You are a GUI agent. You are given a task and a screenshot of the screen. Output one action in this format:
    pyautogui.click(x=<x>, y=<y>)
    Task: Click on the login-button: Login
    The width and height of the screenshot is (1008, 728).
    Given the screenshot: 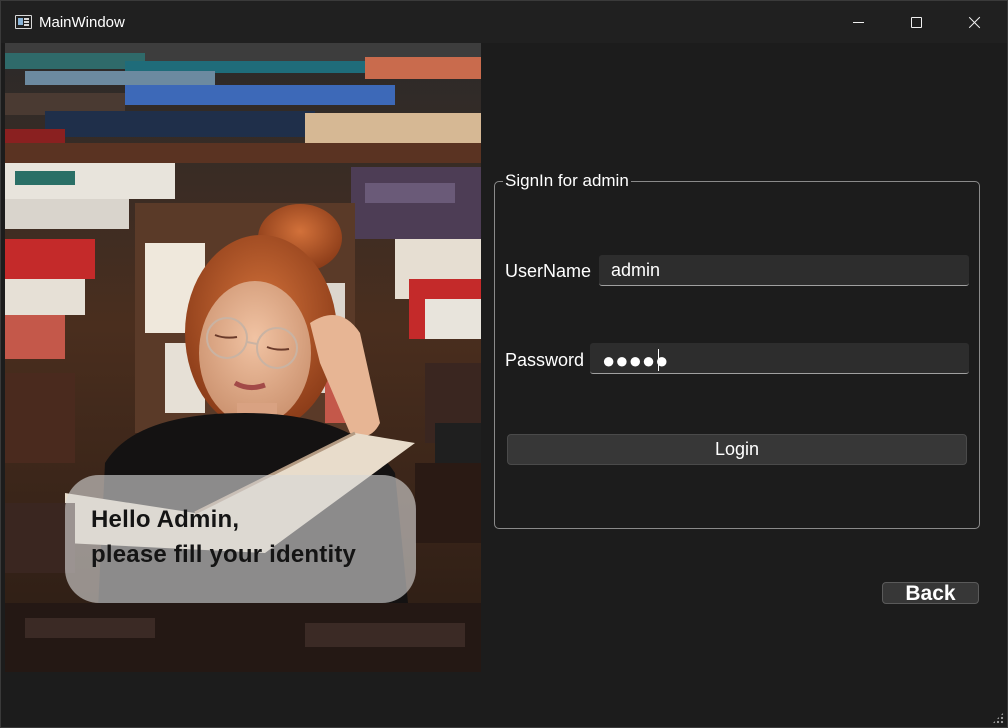 What is the action you would take?
    pyautogui.click(x=737, y=449)
    